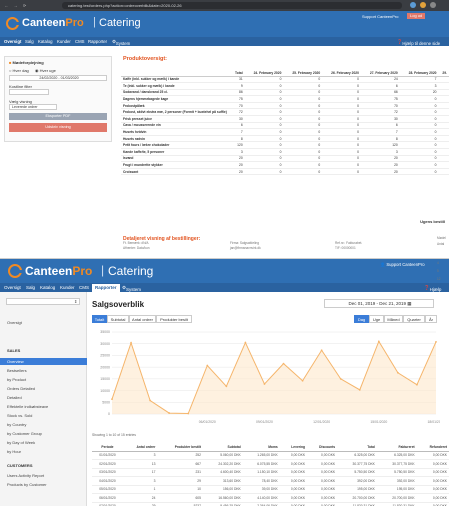 The image size is (449, 506). I want to click on column-header: Discounts, so click(322, 448).